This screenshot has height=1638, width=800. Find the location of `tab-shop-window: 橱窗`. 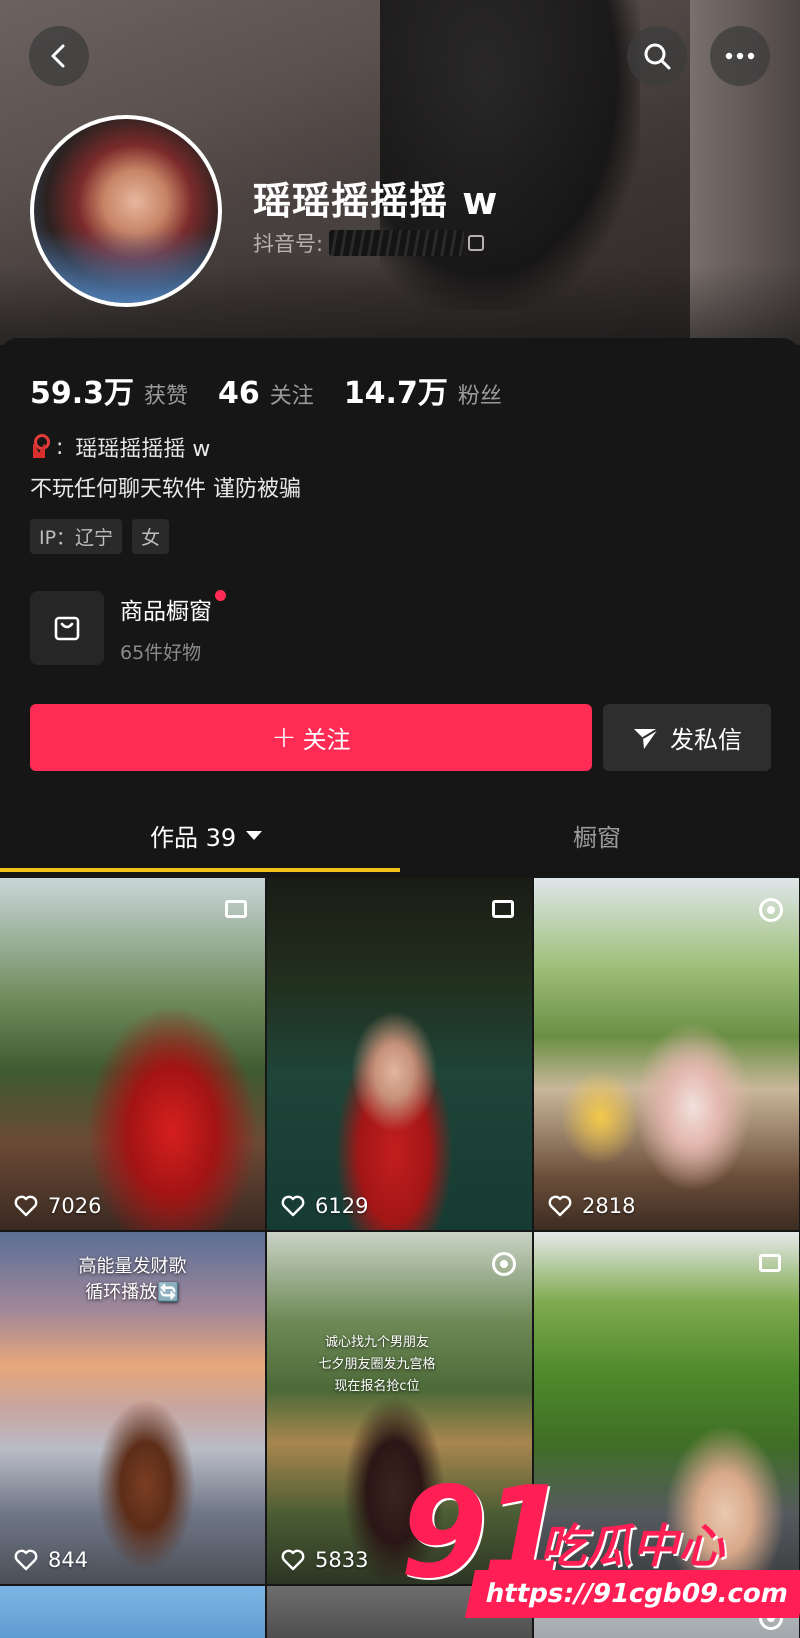

tab-shop-window: 橱窗 is located at coordinates (597, 835).